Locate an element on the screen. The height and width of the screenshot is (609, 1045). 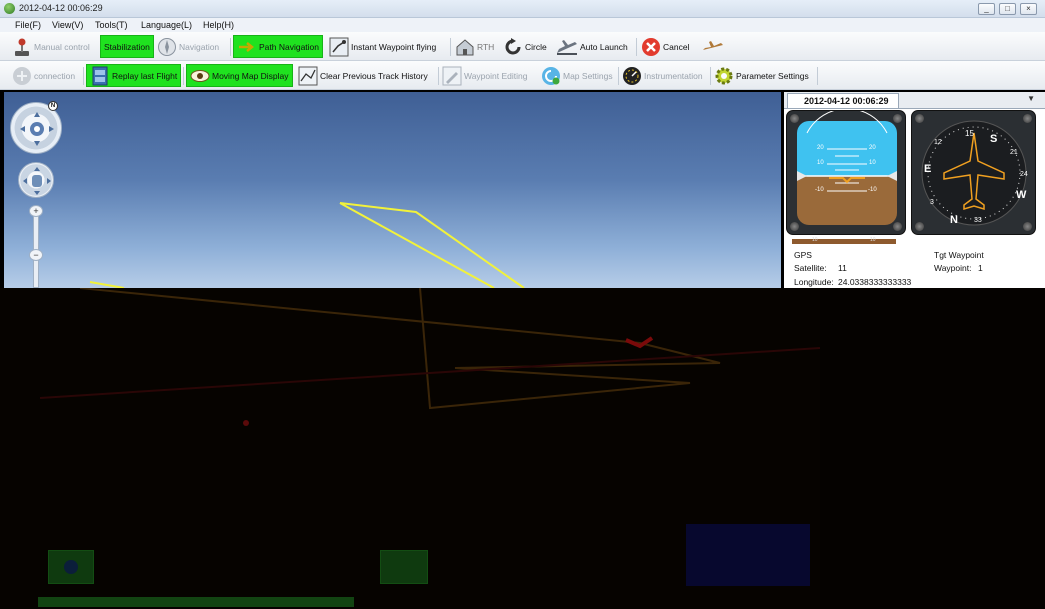
film-icon is located at coordinates (100, 76).